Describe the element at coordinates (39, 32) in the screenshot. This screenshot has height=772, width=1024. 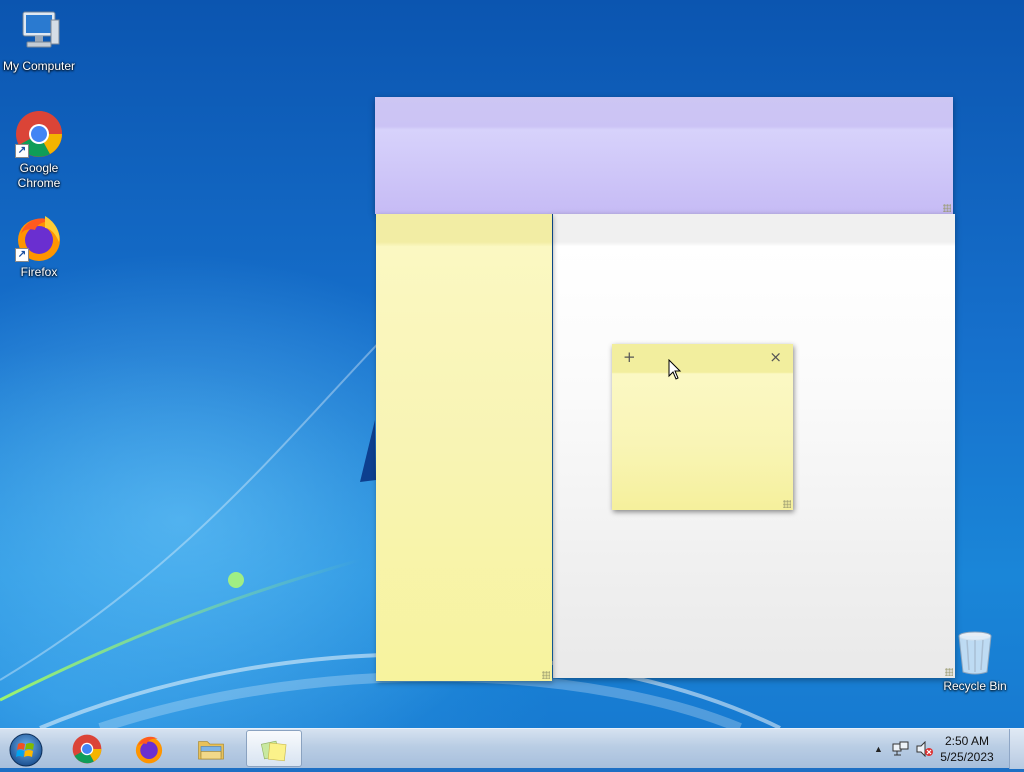
I see `computer-icon` at that location.